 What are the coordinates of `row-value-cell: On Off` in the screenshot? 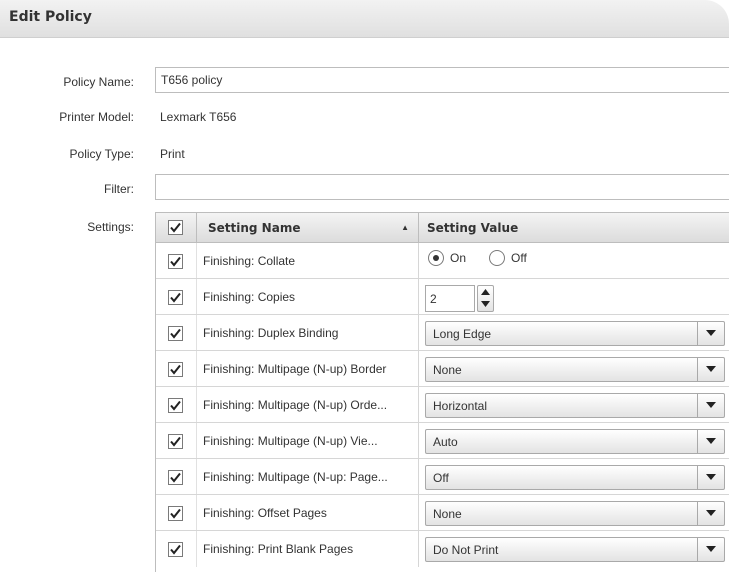 It's located at (573, 260).